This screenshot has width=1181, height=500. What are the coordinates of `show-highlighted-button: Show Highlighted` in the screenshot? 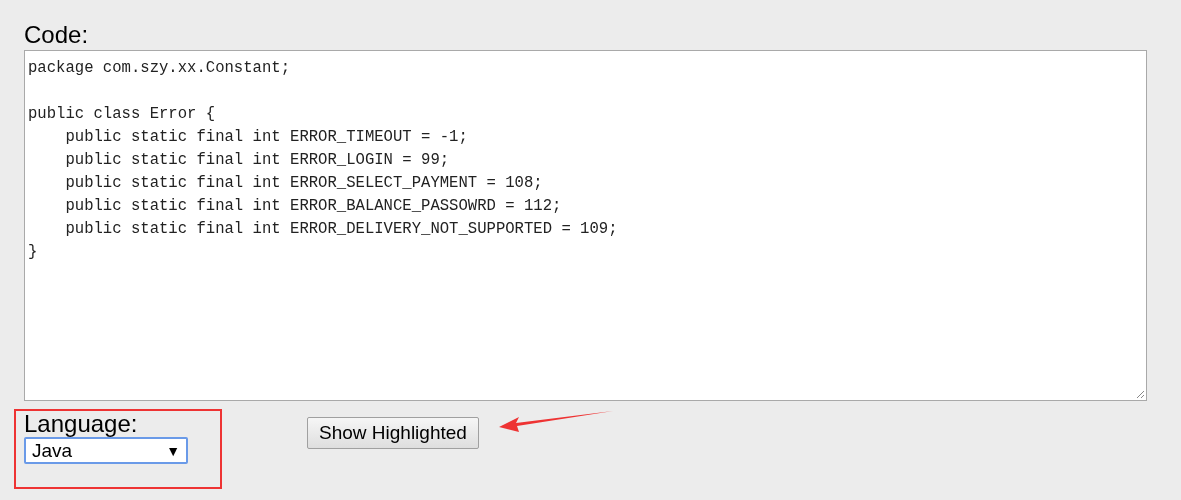 It's located at (393, 433).